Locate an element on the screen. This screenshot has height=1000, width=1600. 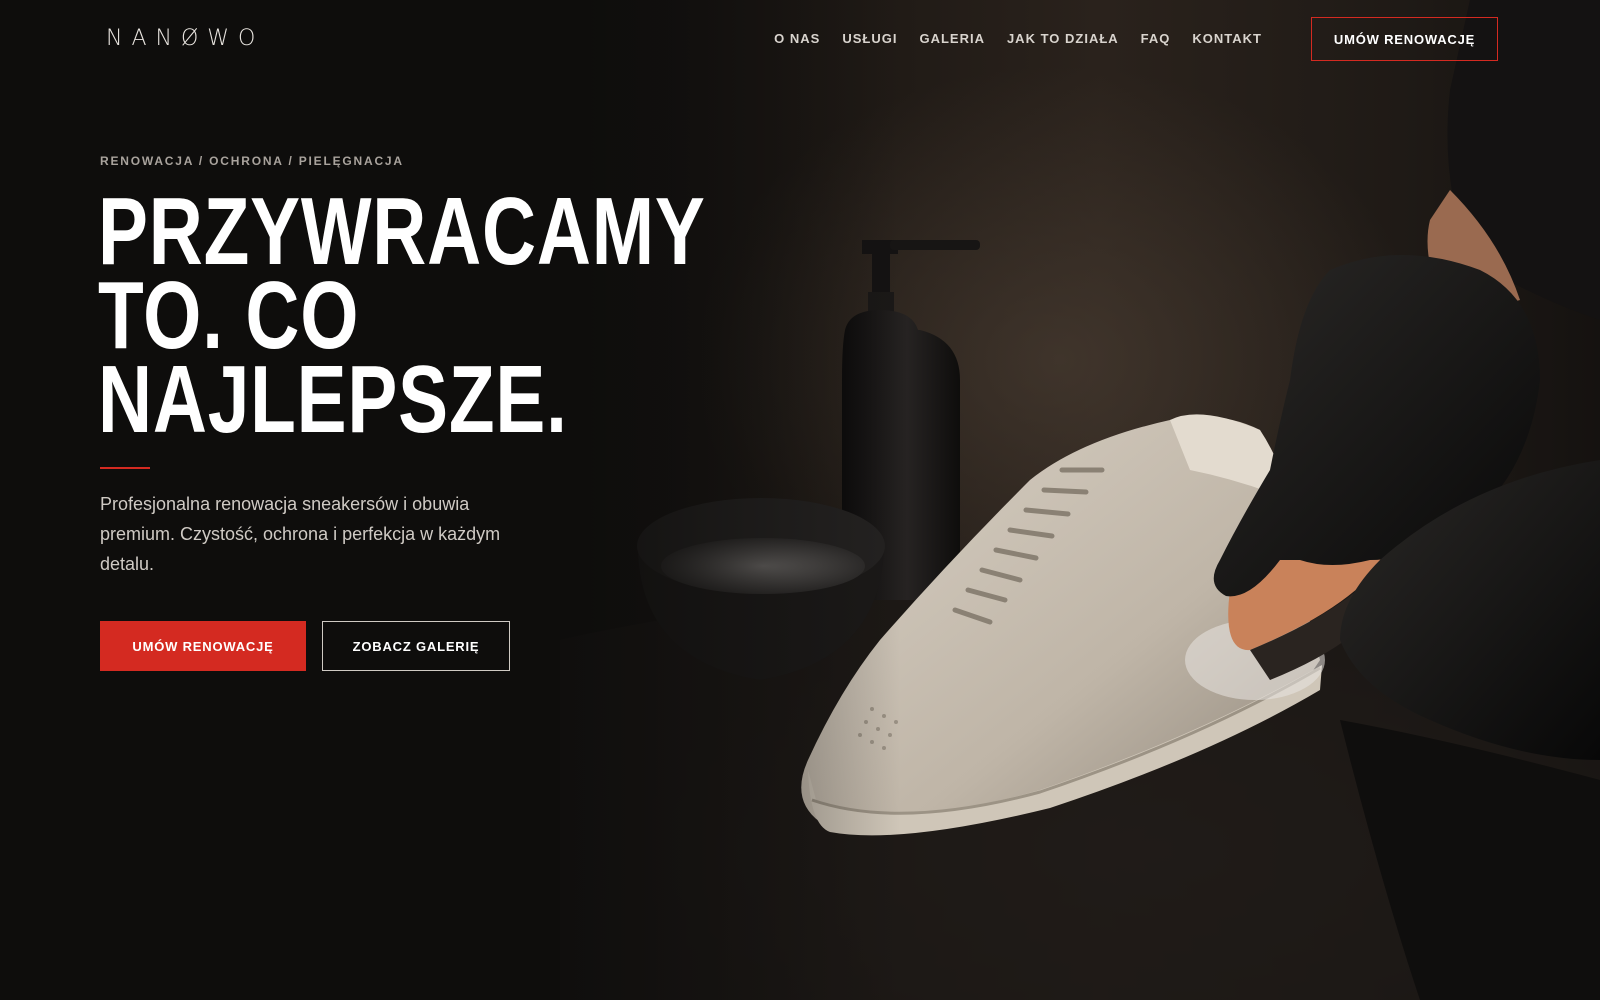
headline-line-3: NAJLEPSZE. is located at coordinates (333, 399).